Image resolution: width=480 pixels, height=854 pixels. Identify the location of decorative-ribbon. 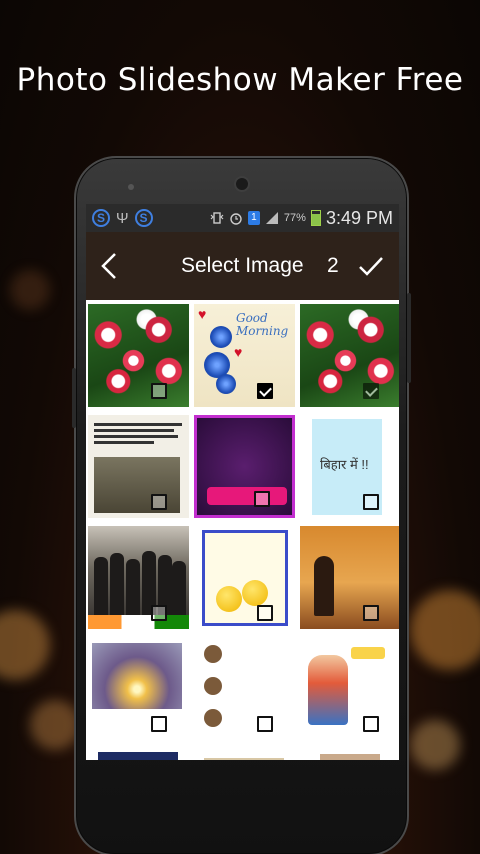
(247, 496).